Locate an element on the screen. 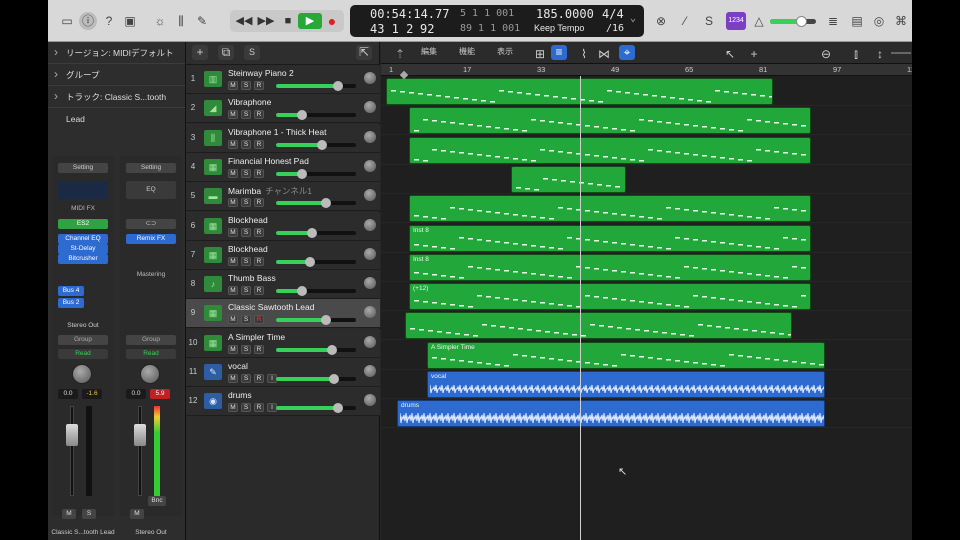 The height and width of the screenshot is (540, 960). flex-icon: ⋈ is located at coordinates (604, 54).